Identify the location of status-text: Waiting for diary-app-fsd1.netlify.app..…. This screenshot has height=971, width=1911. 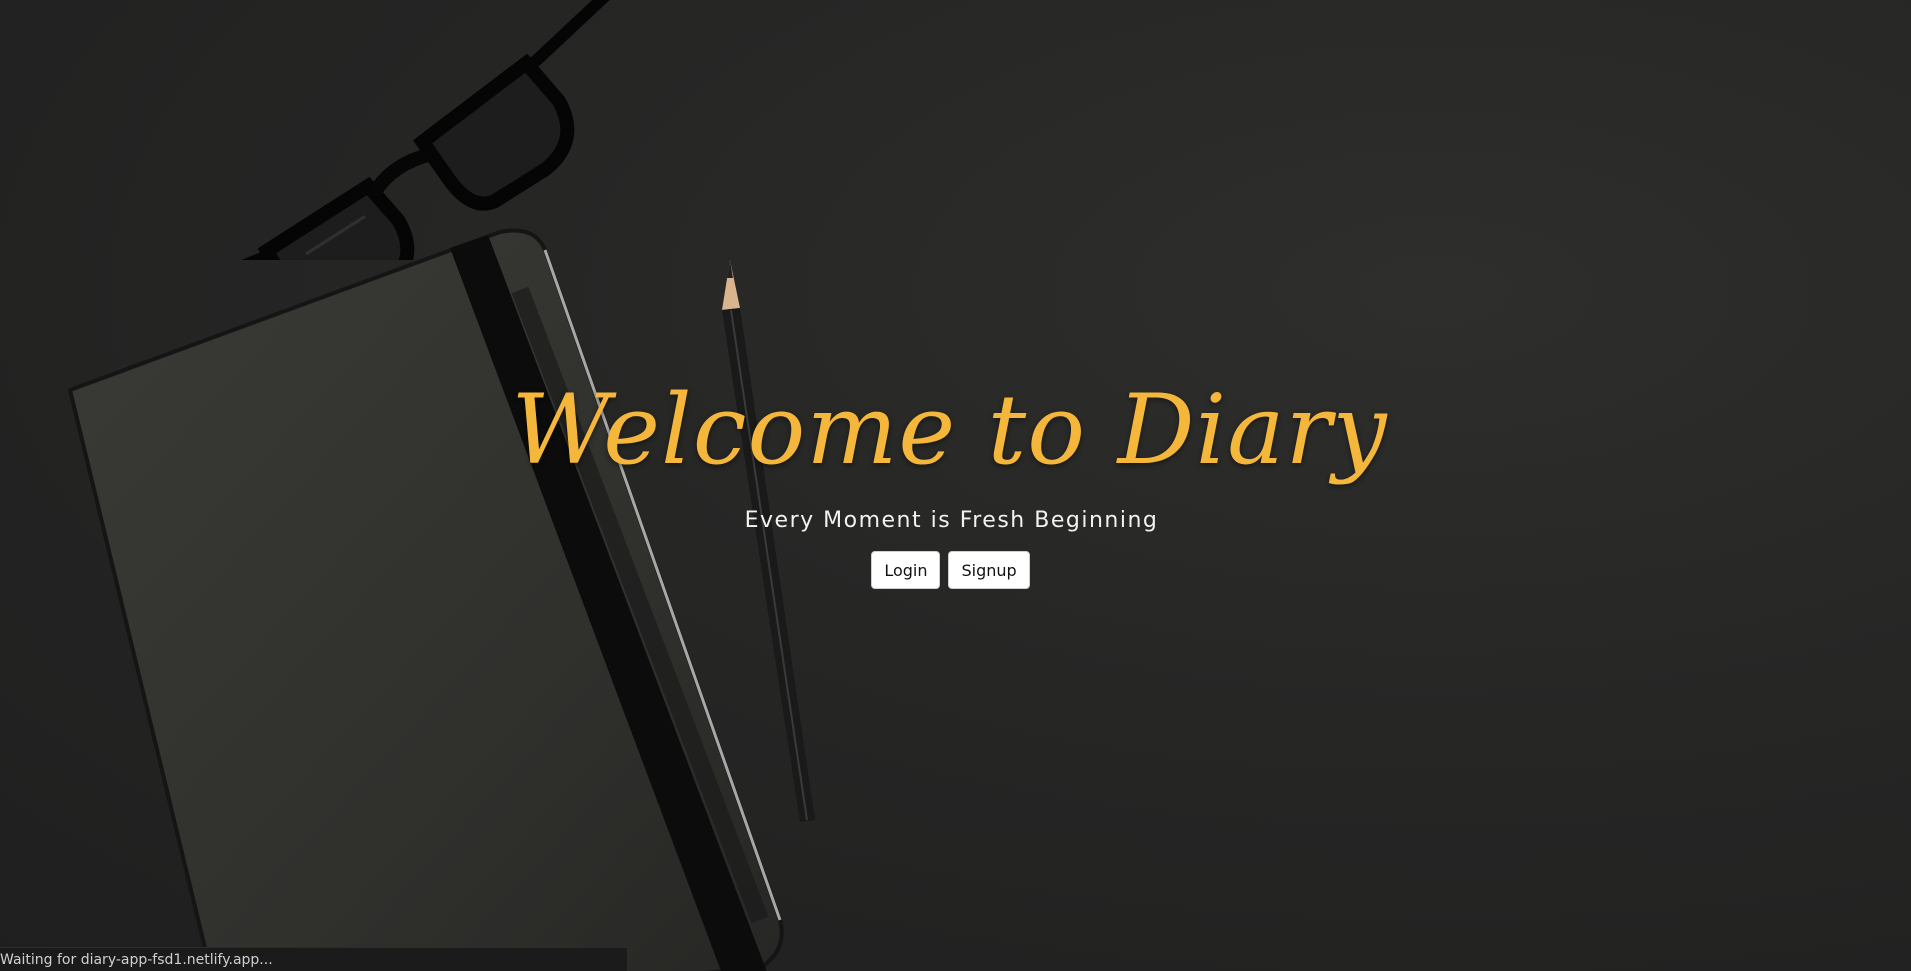
(136, 960).